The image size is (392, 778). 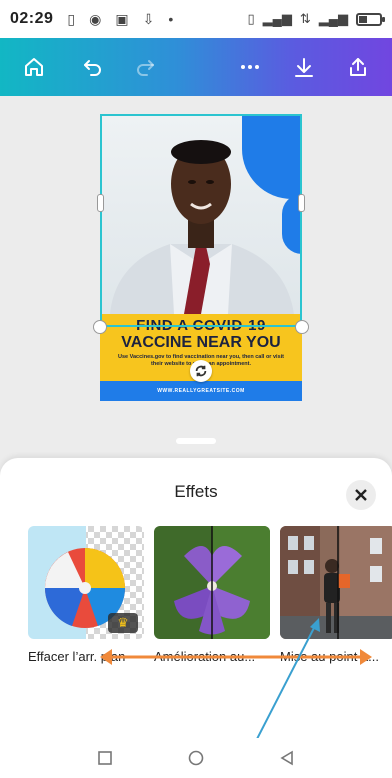 I want to click on editor-toolbar, so click(x=196, y=67).